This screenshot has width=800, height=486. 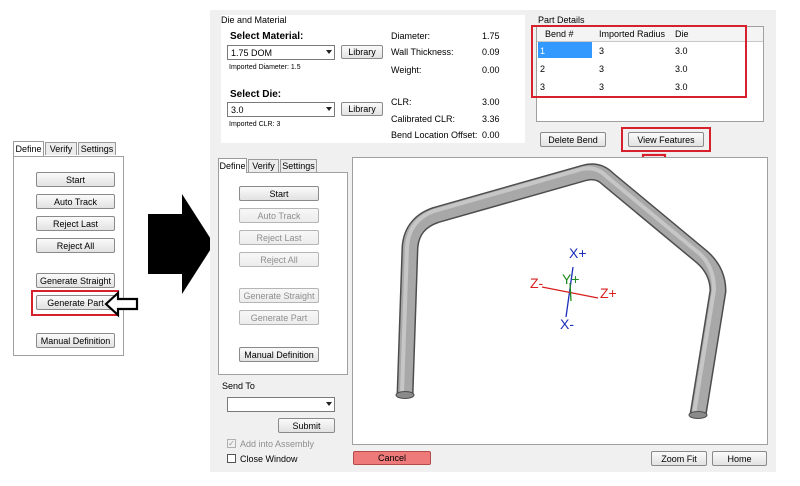 I want to click on close-window-checkbox, so click(x=231, y=458).